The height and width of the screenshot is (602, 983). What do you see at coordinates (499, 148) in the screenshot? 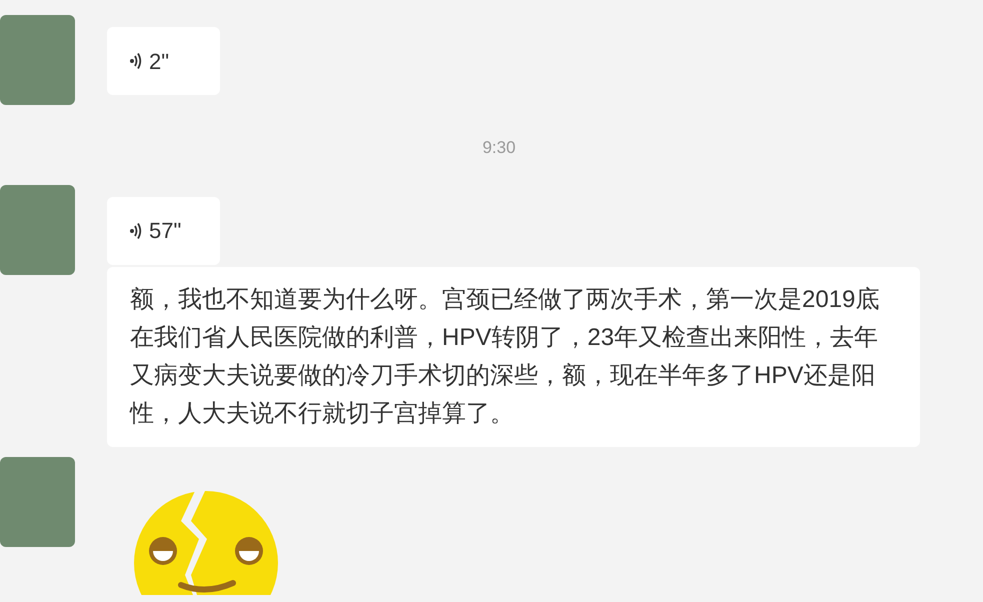
I see `timestamp: 9:30` at bounding box center [499, 148].